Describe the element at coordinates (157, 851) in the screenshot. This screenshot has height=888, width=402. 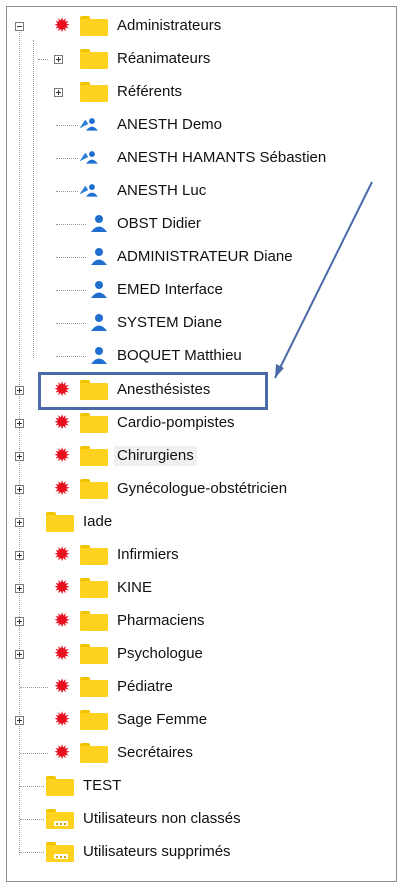
I see `tree-item-label: Utilisateurs supprimés` at that location.